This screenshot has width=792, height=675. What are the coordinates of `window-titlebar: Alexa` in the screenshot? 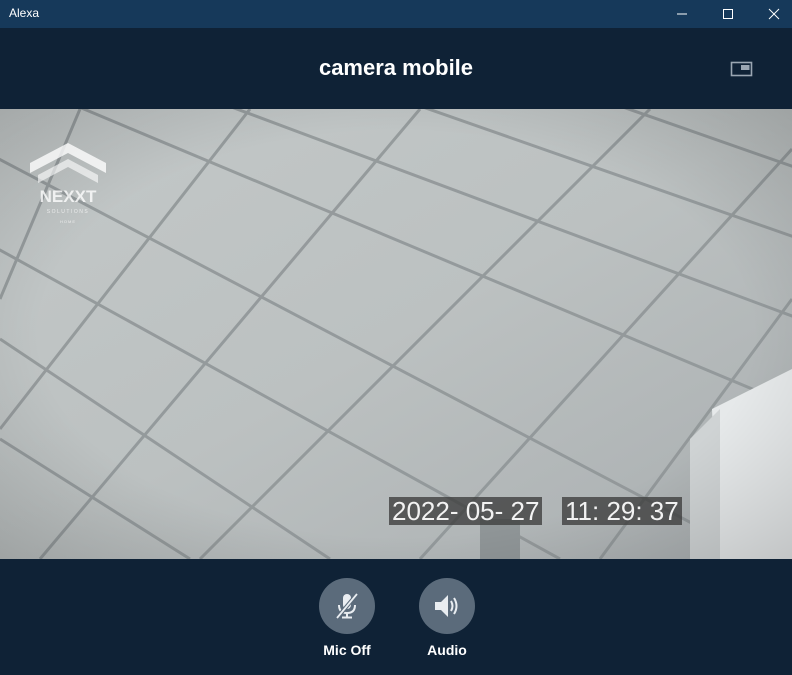 It's located at (396, 14).